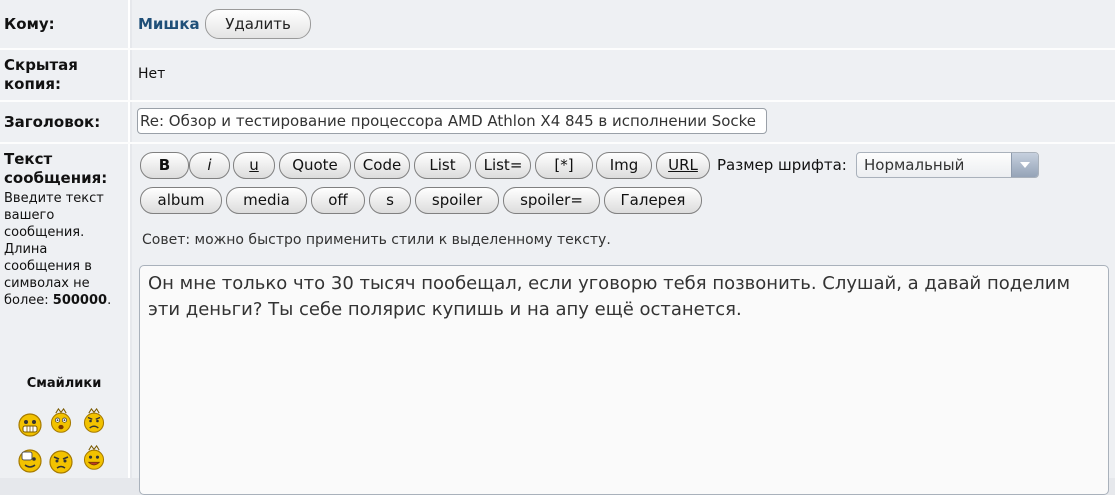 This screenshot has width=1115, height=495. I want to click on strike-button: s, so click(390, 200).